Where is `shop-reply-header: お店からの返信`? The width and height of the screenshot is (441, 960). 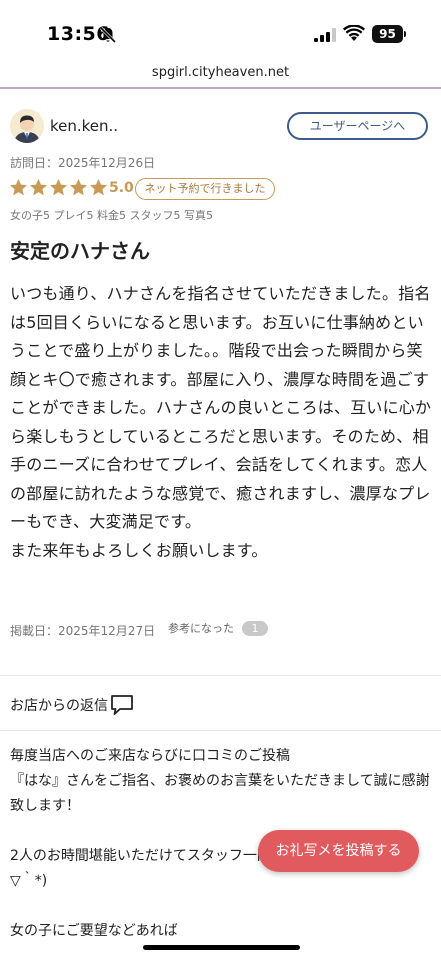 shop-reply-header: お店からの返信 is located at coordinates (59, 706).